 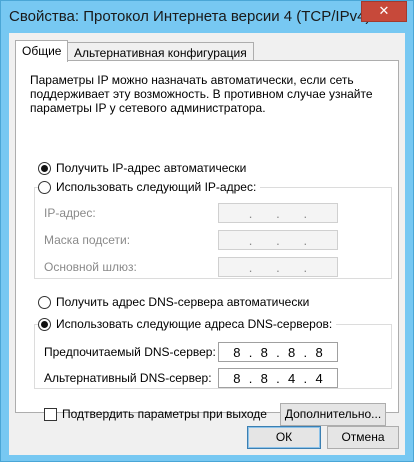 I want to click on preferred-dns-label: Предпочитаемый DNS-сервер:, so click(x=130, y=352).